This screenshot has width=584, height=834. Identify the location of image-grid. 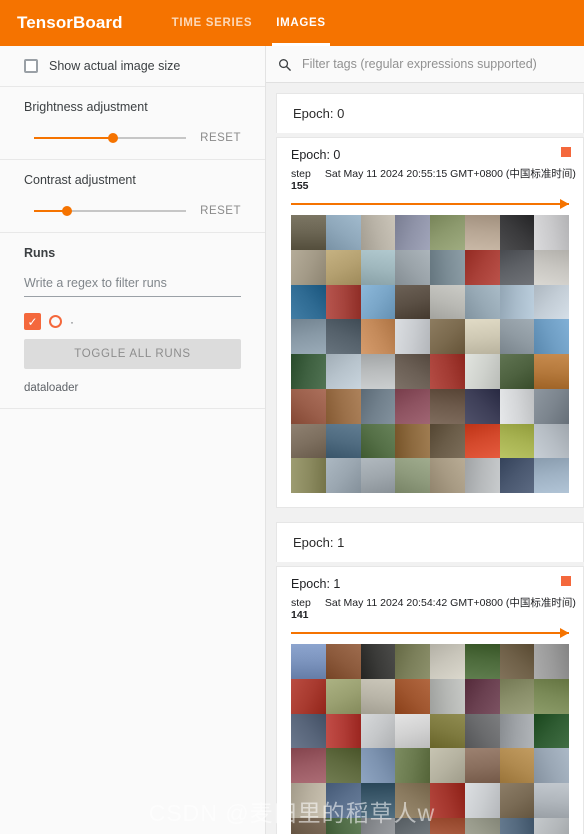
(430, 739).